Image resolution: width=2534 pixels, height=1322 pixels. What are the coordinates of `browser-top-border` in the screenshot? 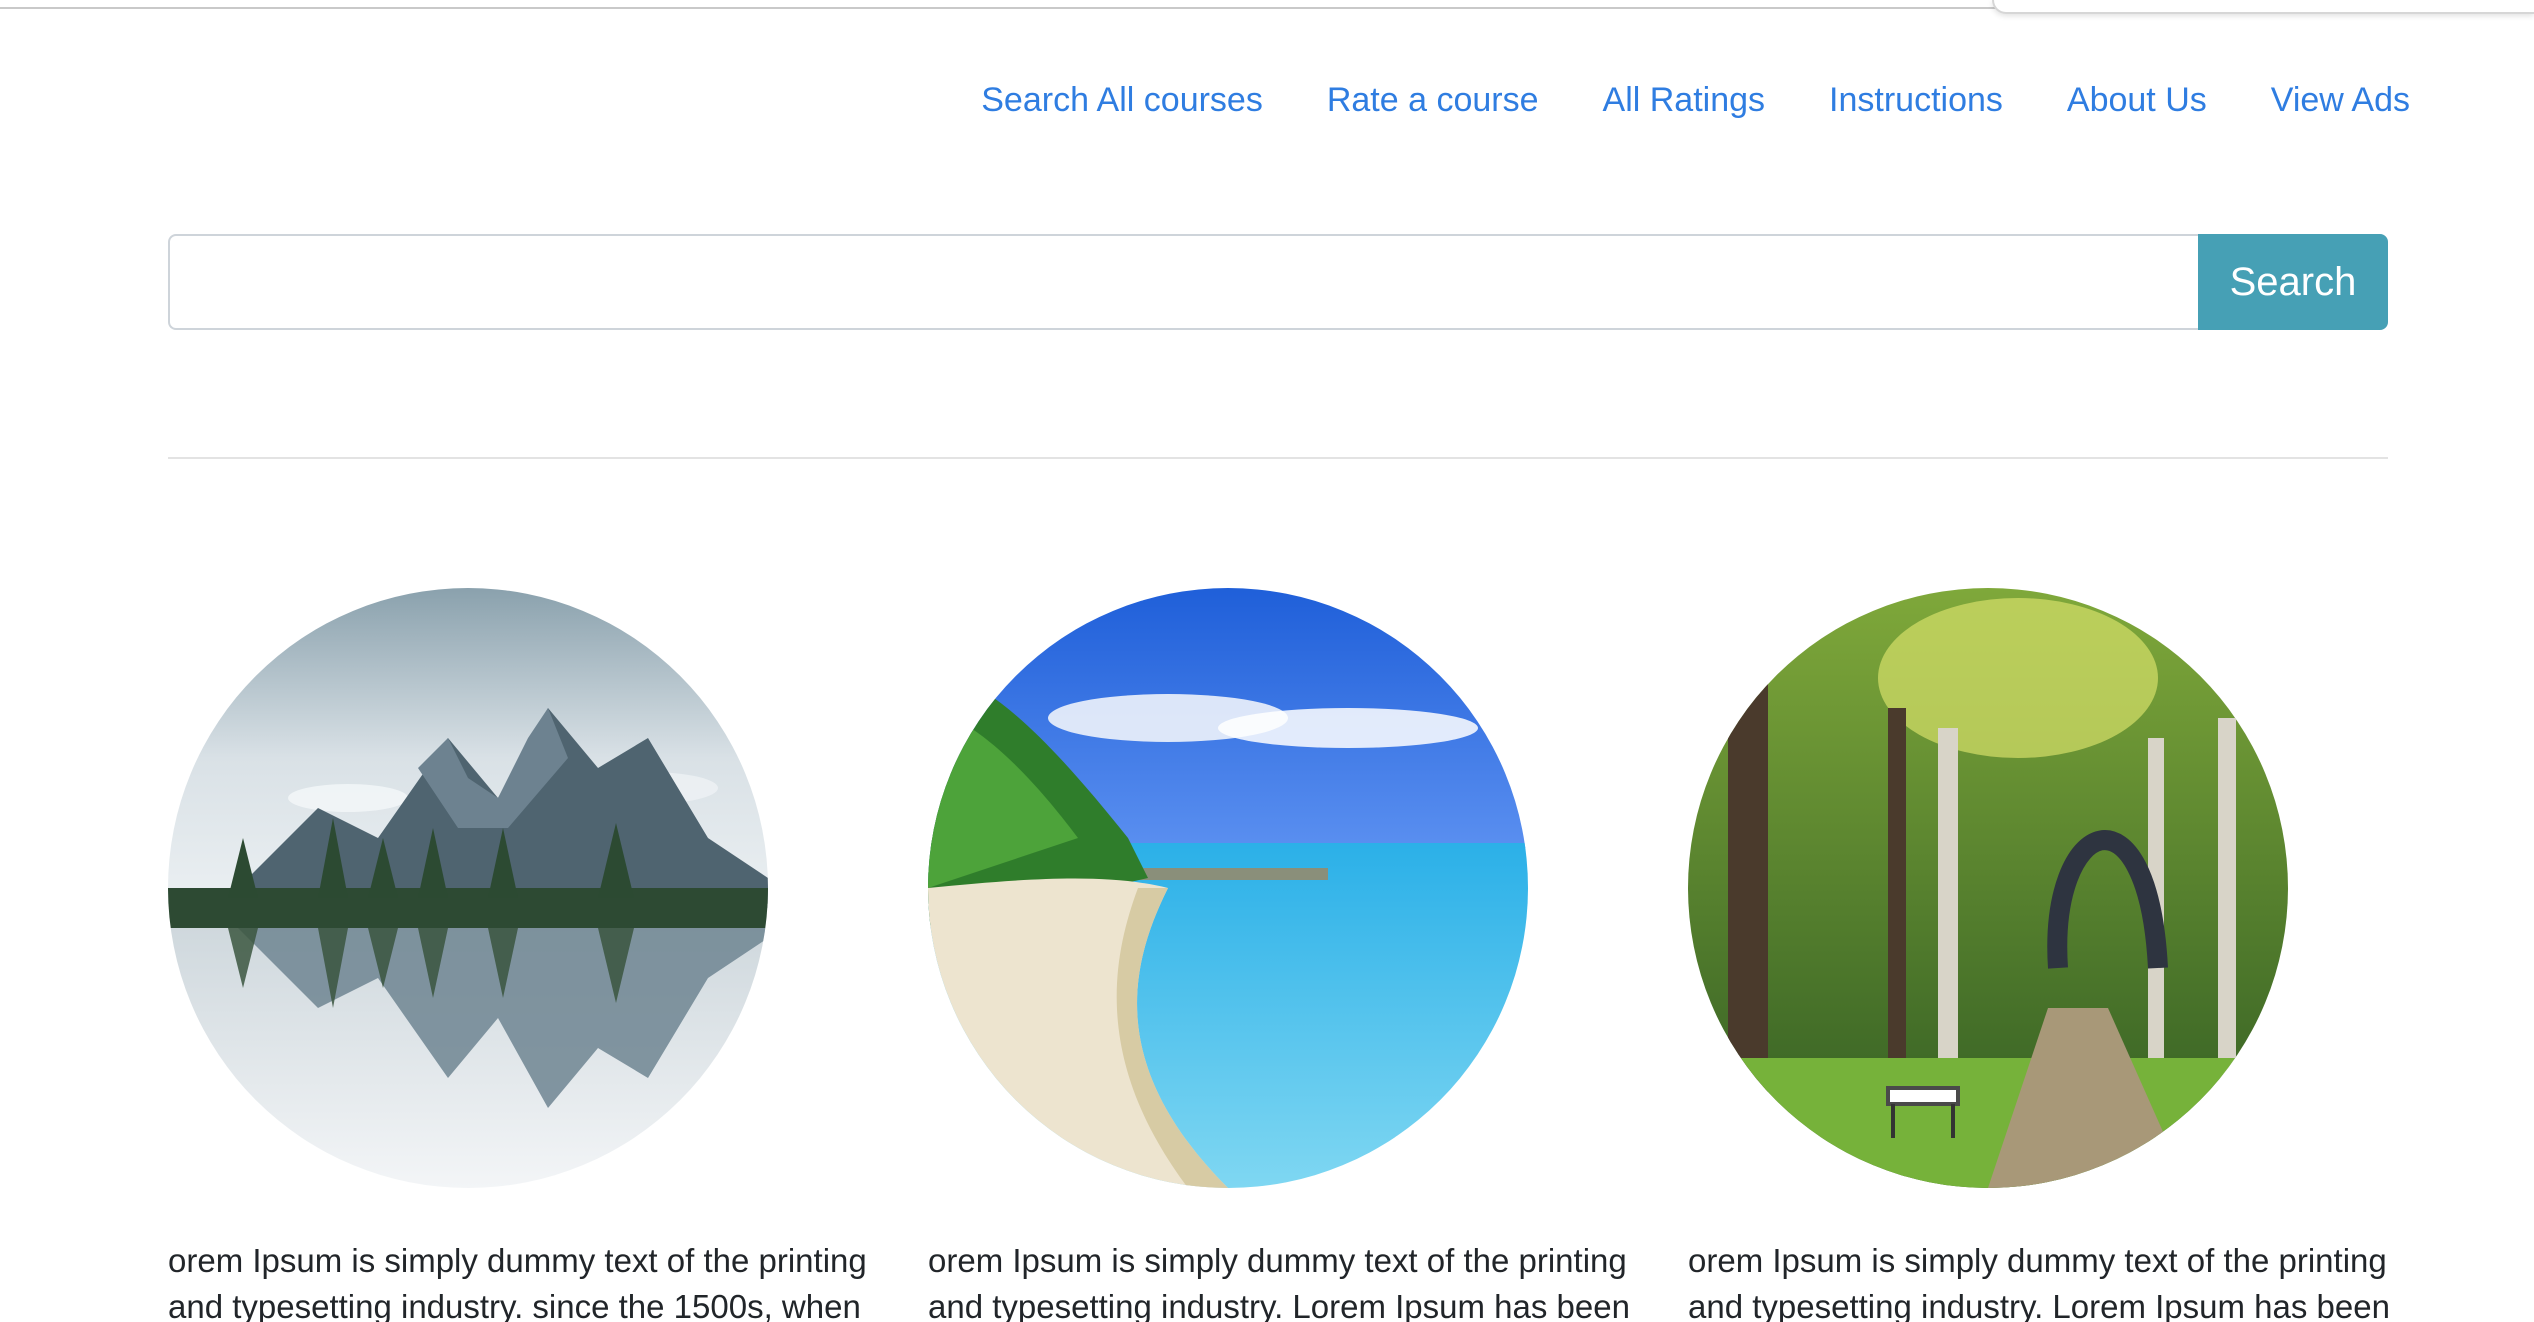 It's located at (1000, 8).